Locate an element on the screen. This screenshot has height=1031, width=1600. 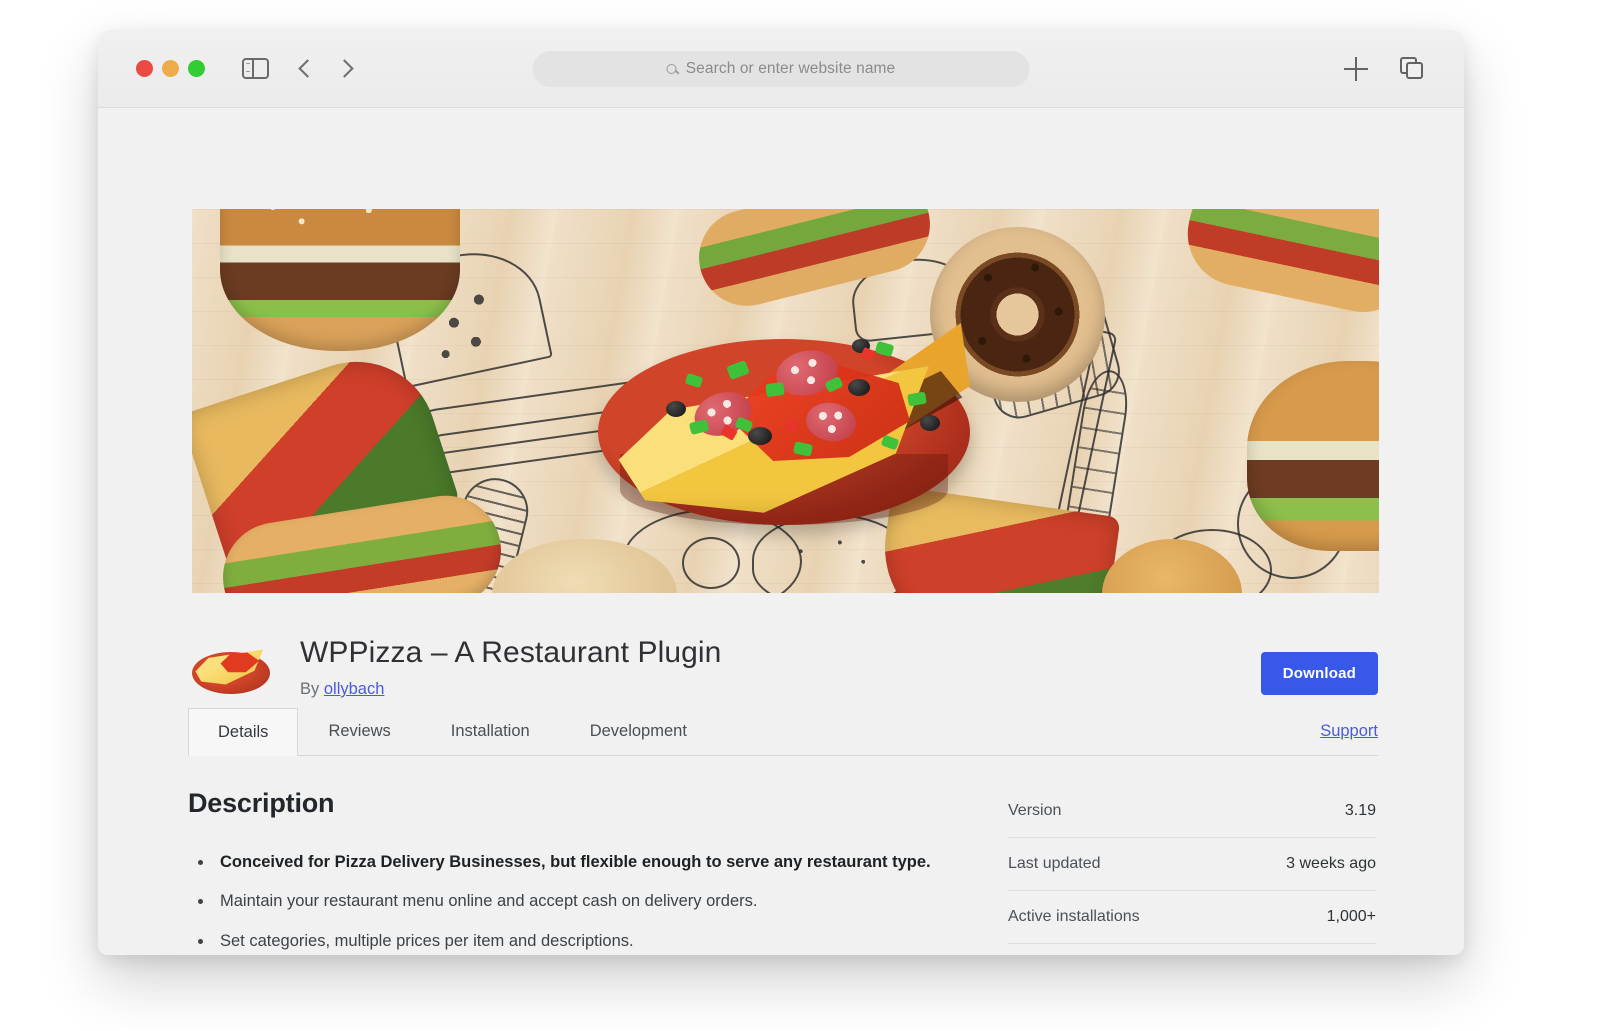
download-button: Download is located at coordinates (1319, 673).